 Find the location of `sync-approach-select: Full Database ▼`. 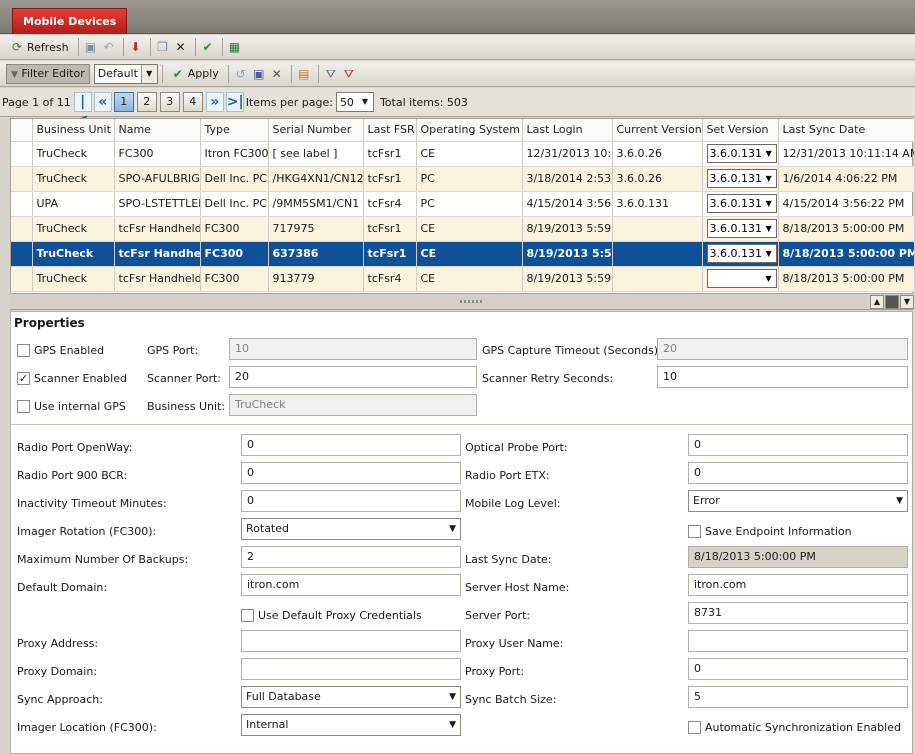

sync-approach-select: Full Database ▼ is located at coordinates (351, 697).